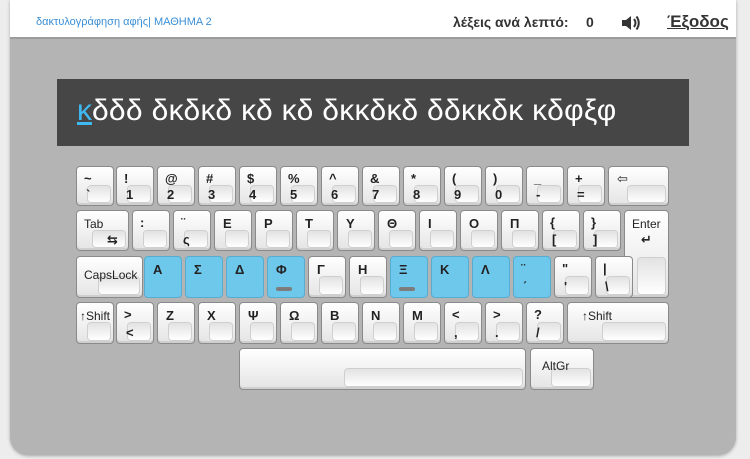  I want to click on key-row3-11: | \, so click(614, 277).